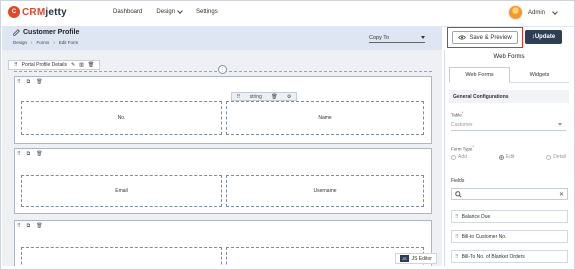  What do you see at coordinates (14, 12) in the screenshot?
I see `logo-icon: C` at bounding box center [14, 12].